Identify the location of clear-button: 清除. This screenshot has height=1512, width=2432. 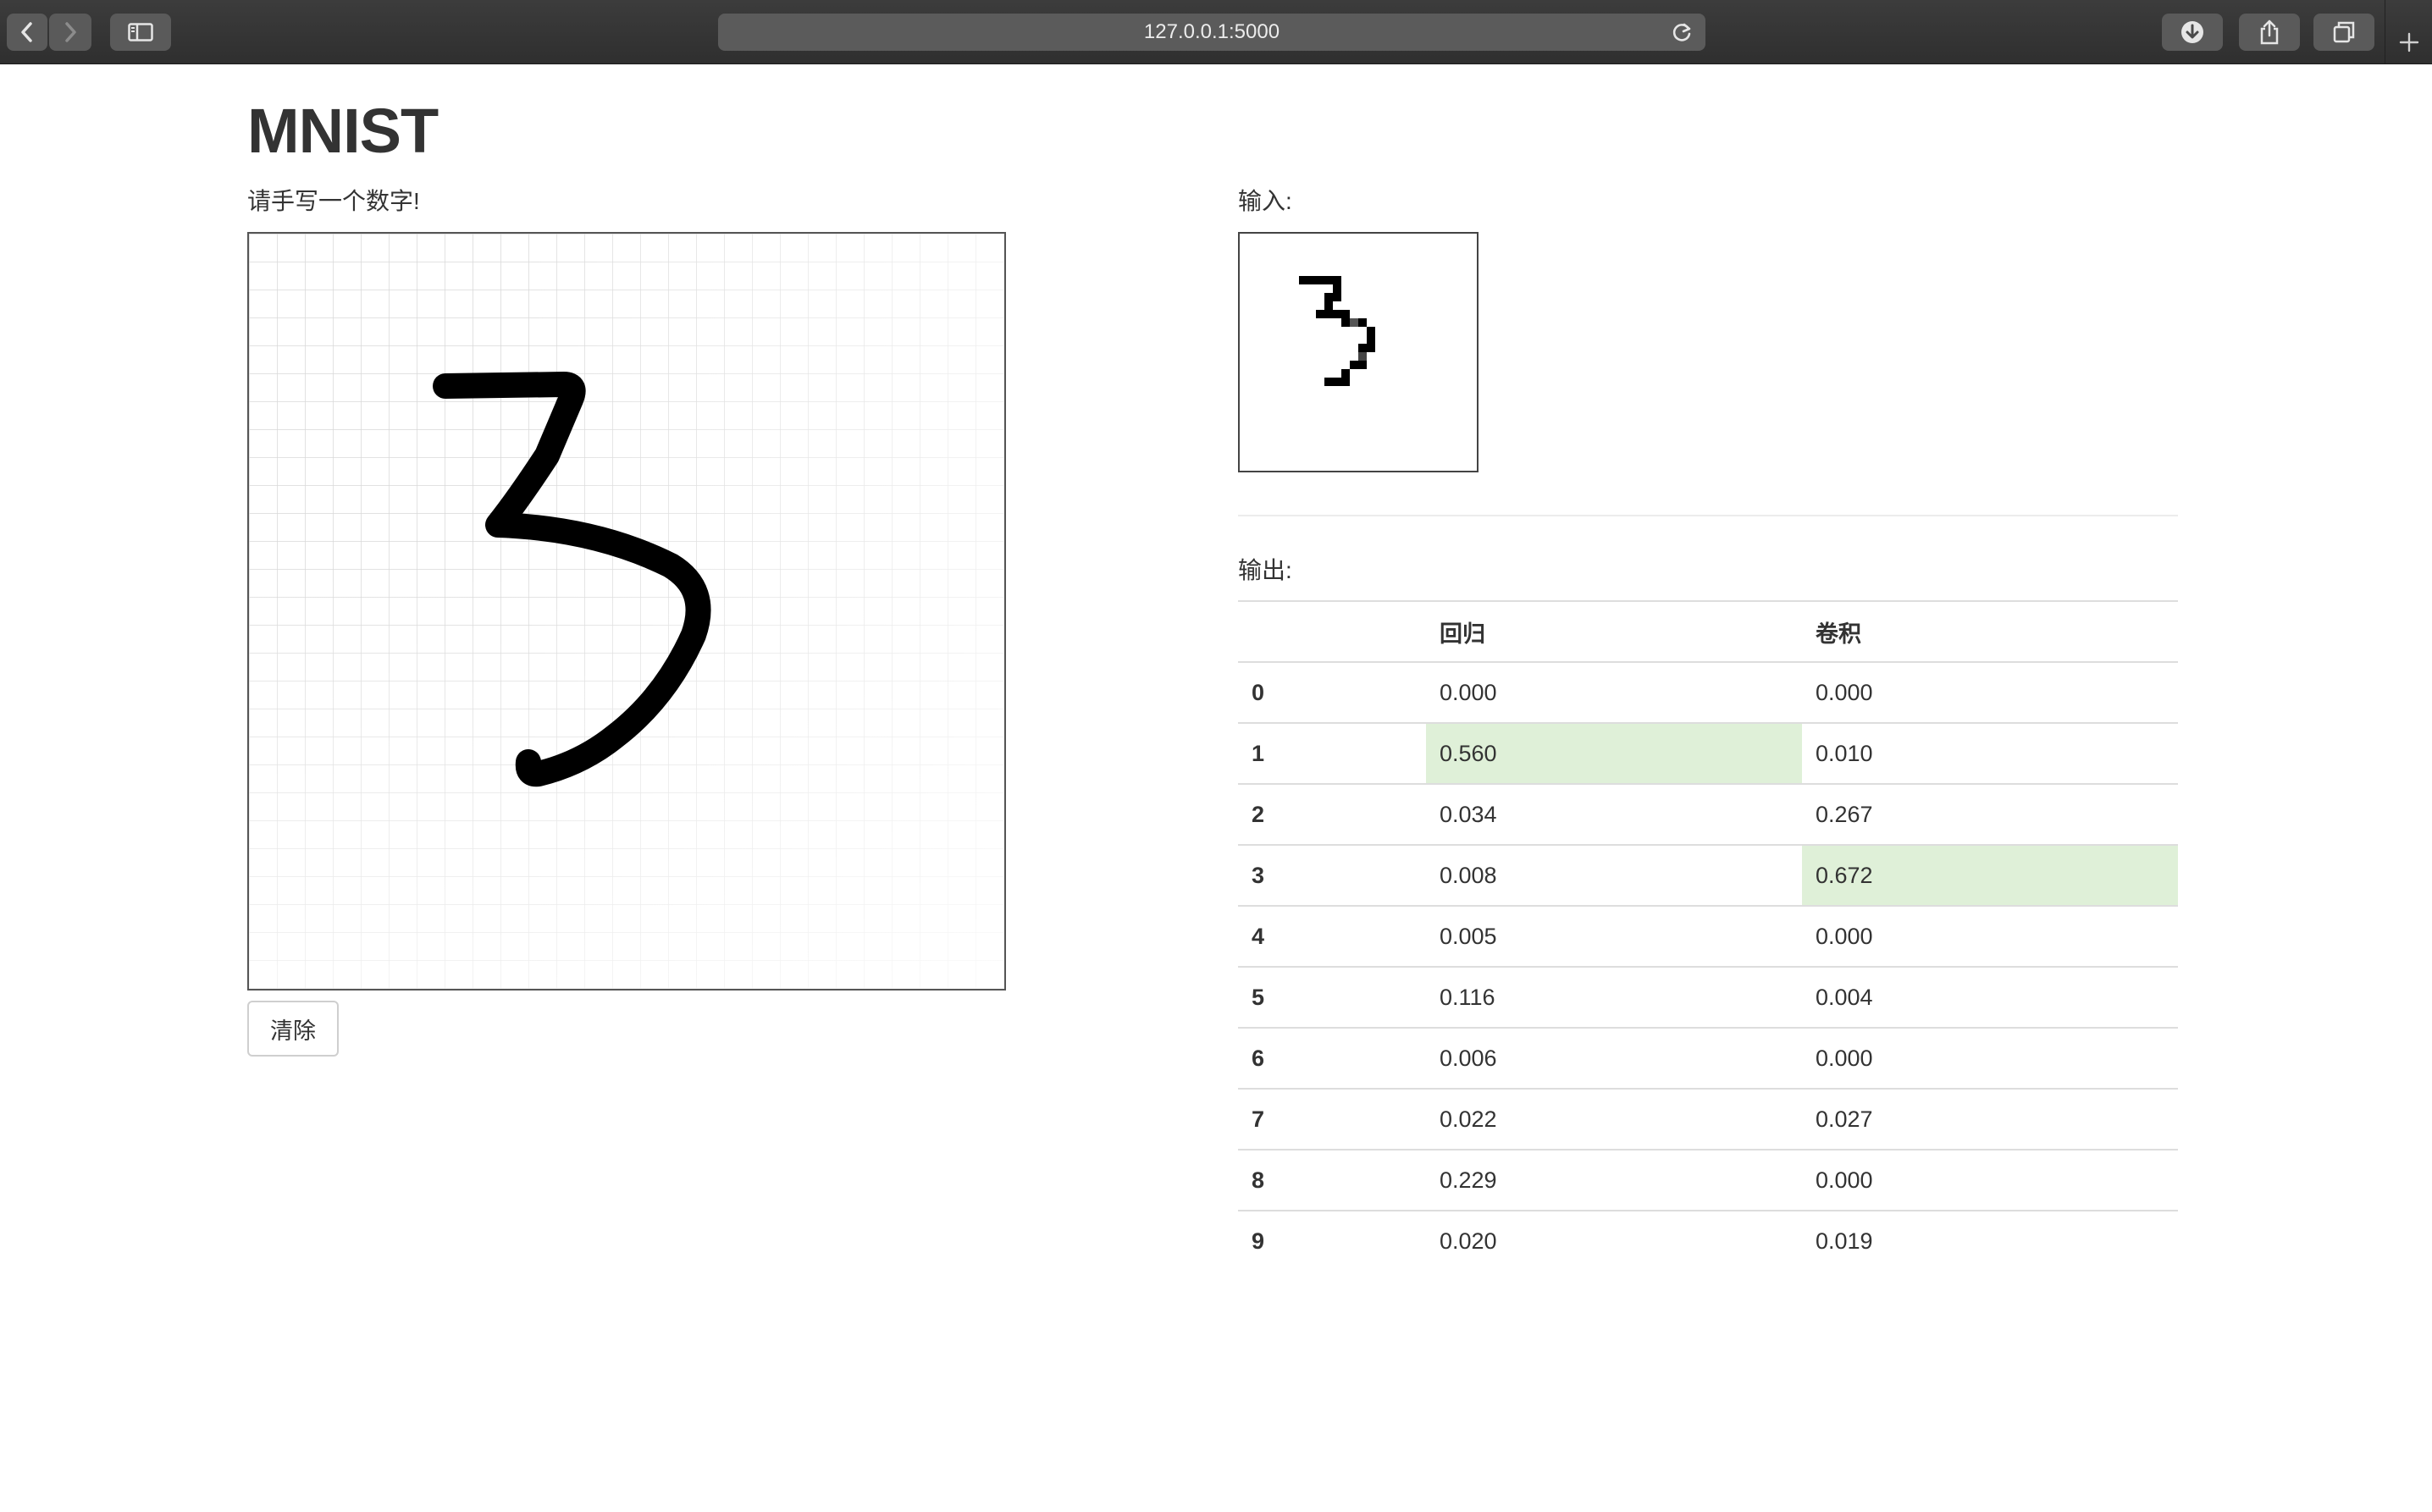
(293, 1029).